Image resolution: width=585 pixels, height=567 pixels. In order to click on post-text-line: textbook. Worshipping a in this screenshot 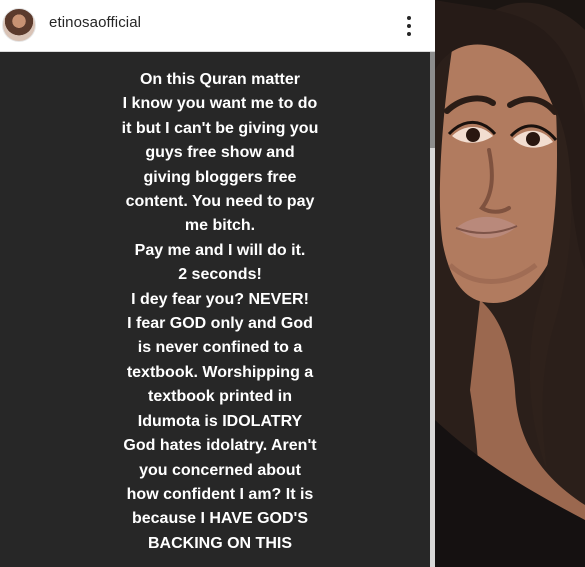, I will do `click(220, 372)`.